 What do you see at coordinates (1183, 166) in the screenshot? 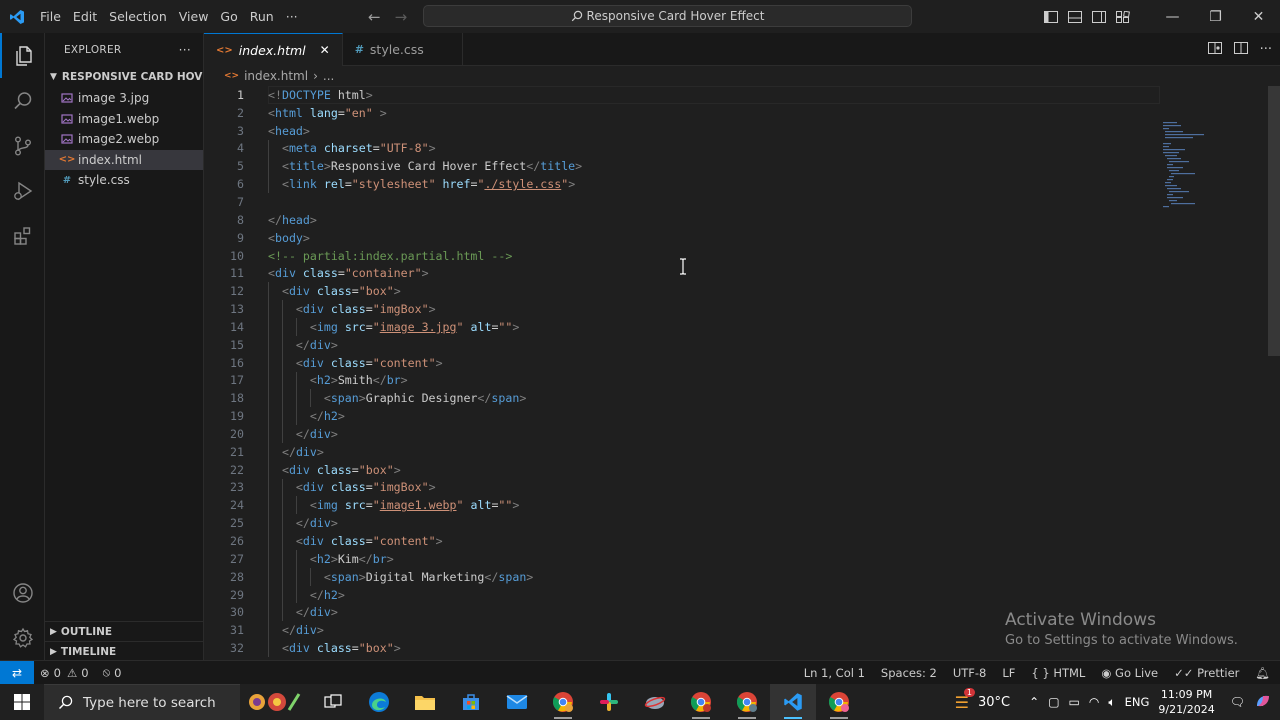
I see `minimap` at bounding box center [1183, 166].